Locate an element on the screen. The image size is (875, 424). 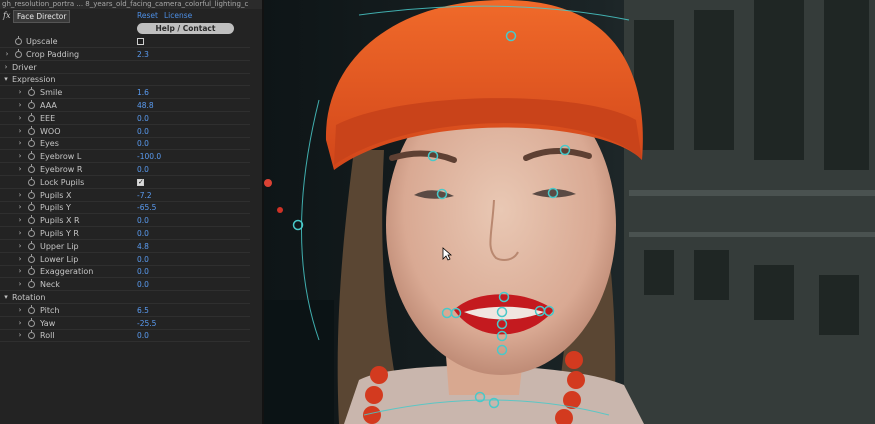
param-row: › WOO 0.0 is located at coordinates (131, 131).